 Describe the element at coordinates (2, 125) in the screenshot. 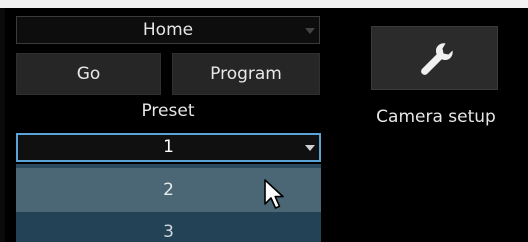

I see `left-edge` at that location.